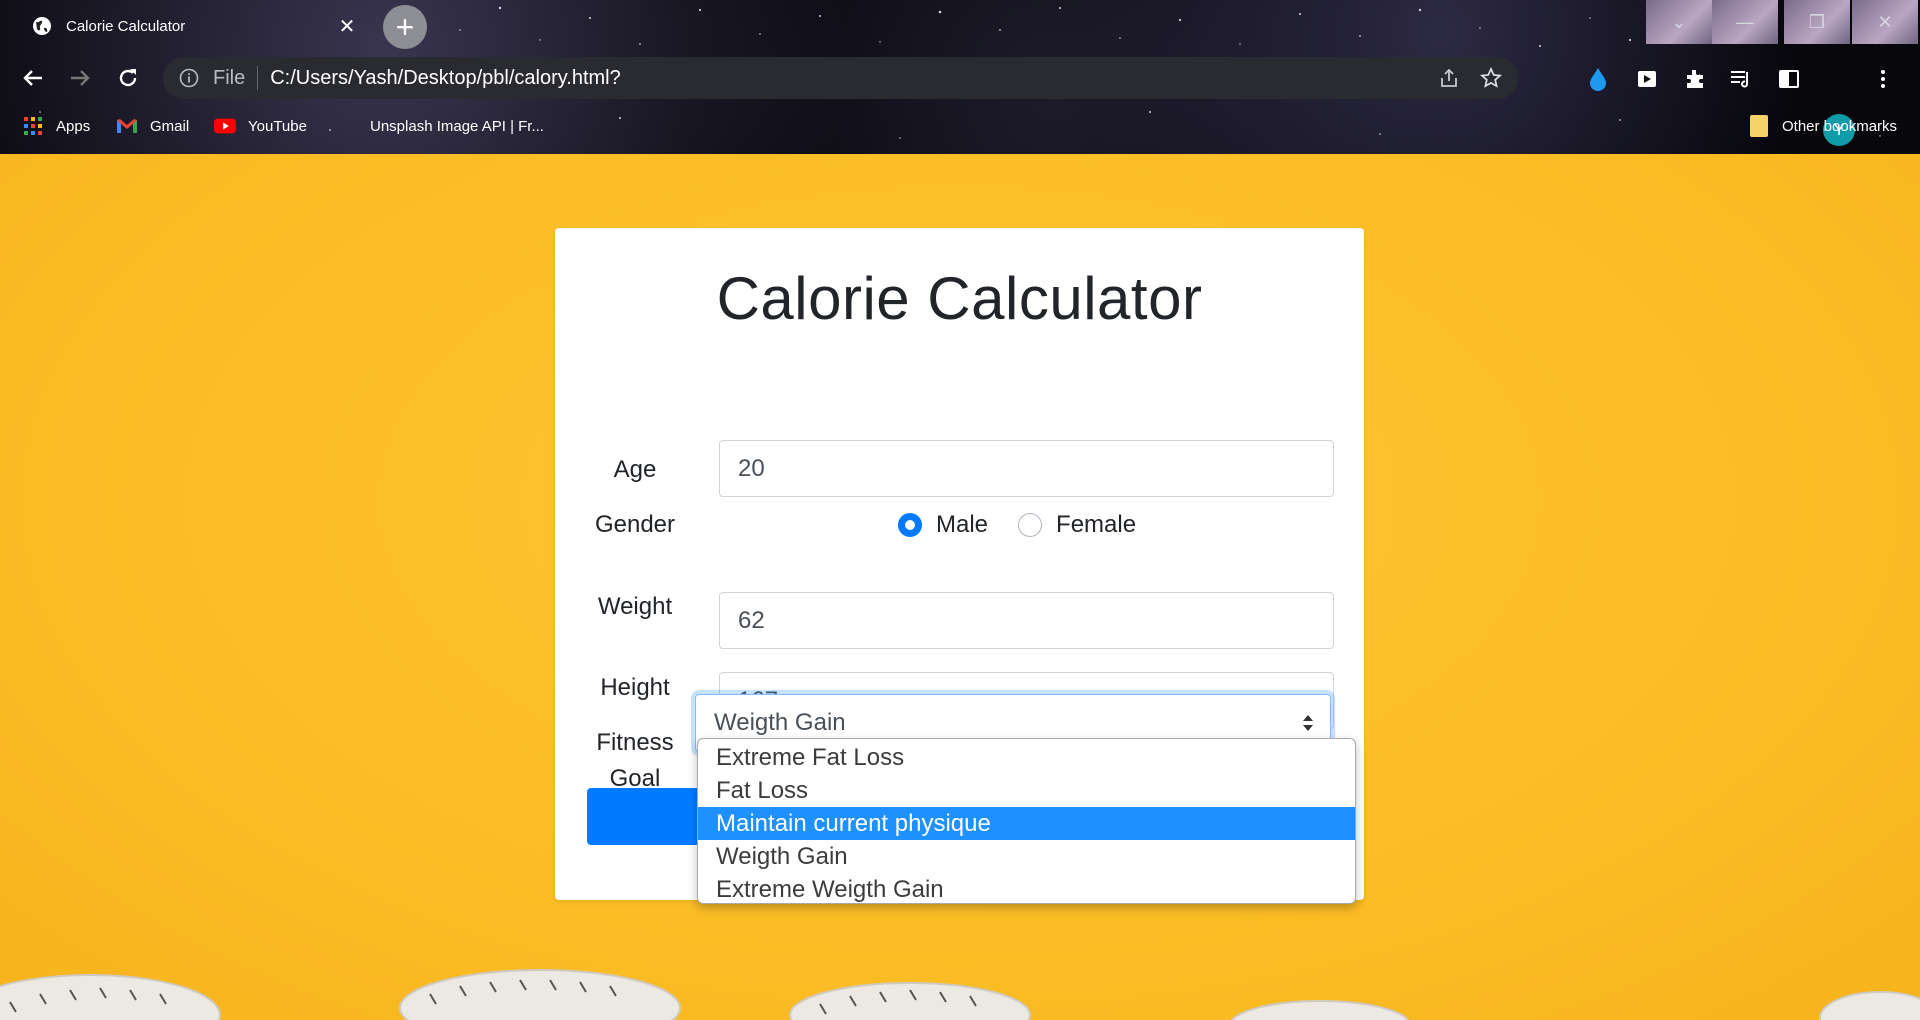 The height and width of the screenshot is (1020, 1920). What do you see at coordinates (1026, 823) in the screenshot?
I see `option-maintain-current-physique: Maintain current physique` at bounding box center [1026, 823].